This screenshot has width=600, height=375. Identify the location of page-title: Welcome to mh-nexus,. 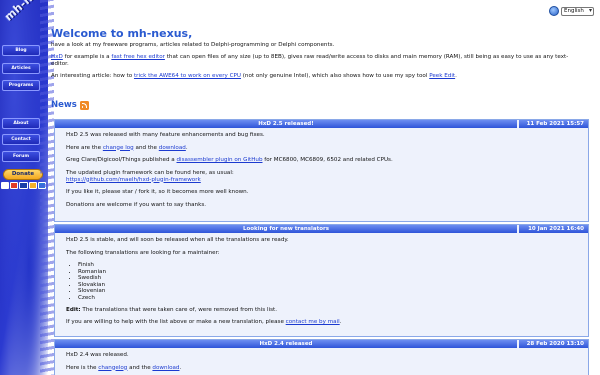
(122, 33).